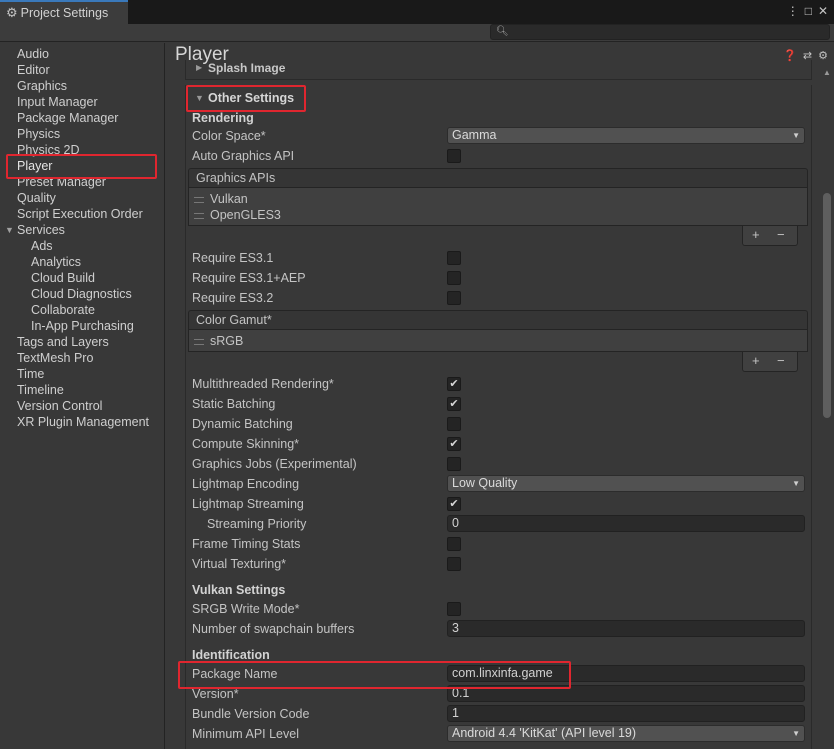 The height and width of the screenshot is (749, 834). Describe the element at coordinates (823, 11) in the screenshot. I see `close-icon: ✕` at that location.